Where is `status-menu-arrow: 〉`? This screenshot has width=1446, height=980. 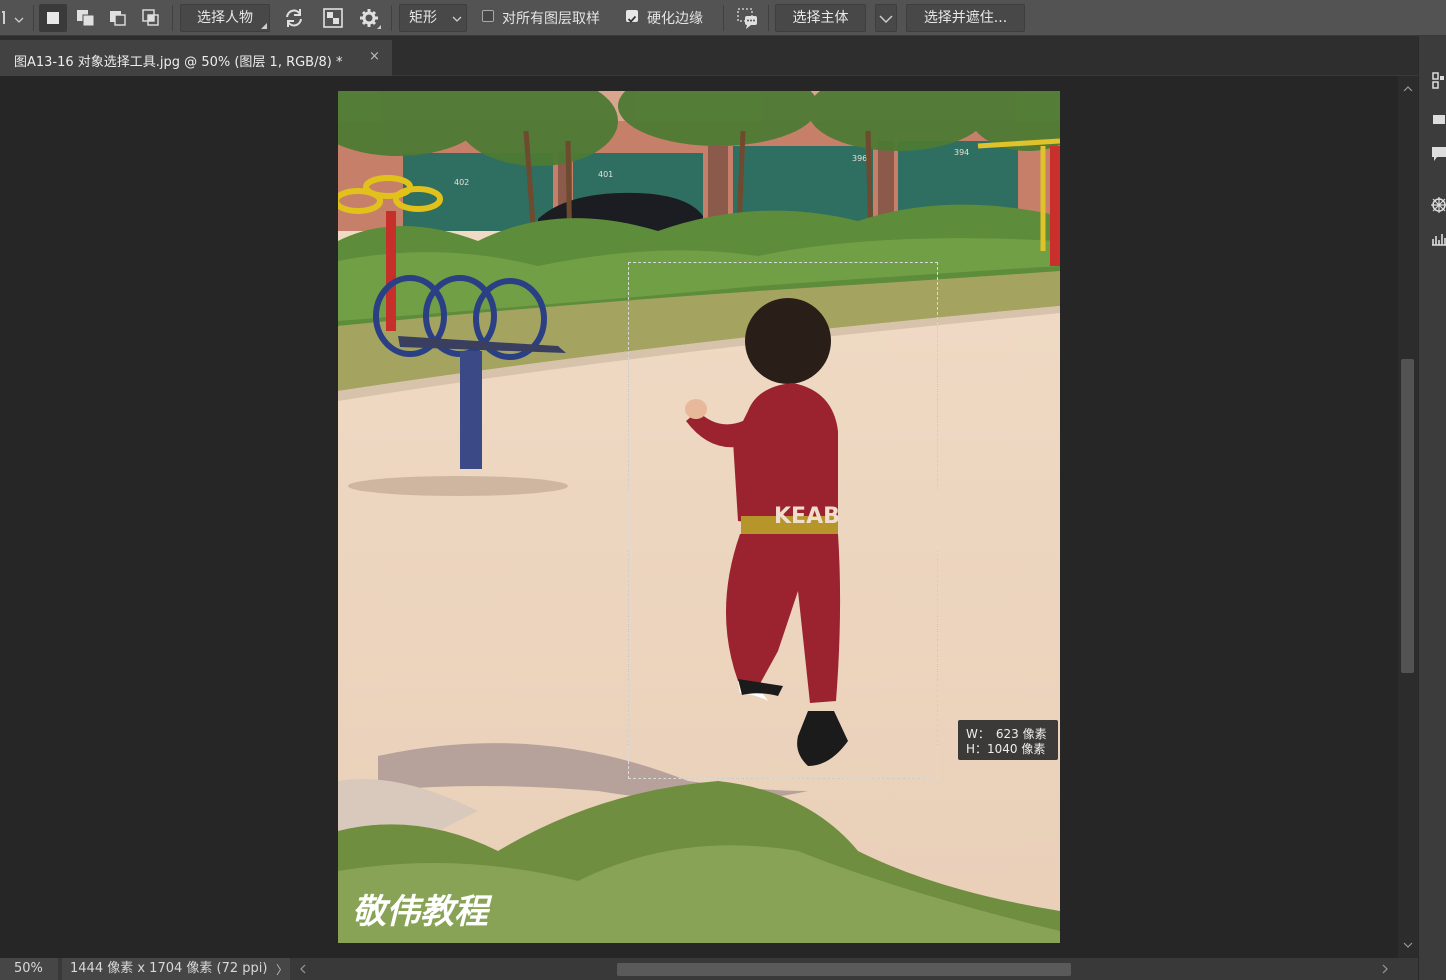
status-menu-arrow: 〉 is located at coordinates (282, 969).